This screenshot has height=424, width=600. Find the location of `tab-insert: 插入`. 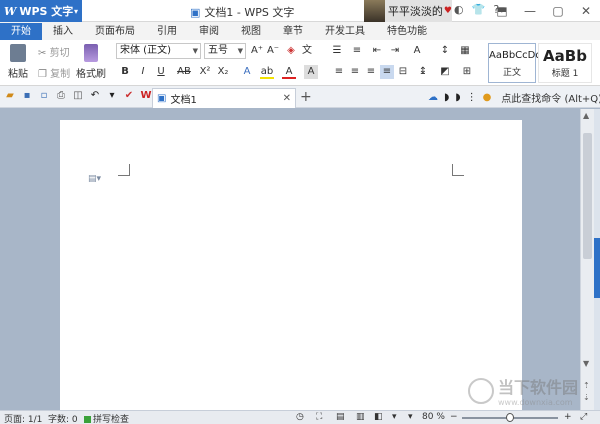

tab-insert: 插入 is located at coordinates (63, 31).